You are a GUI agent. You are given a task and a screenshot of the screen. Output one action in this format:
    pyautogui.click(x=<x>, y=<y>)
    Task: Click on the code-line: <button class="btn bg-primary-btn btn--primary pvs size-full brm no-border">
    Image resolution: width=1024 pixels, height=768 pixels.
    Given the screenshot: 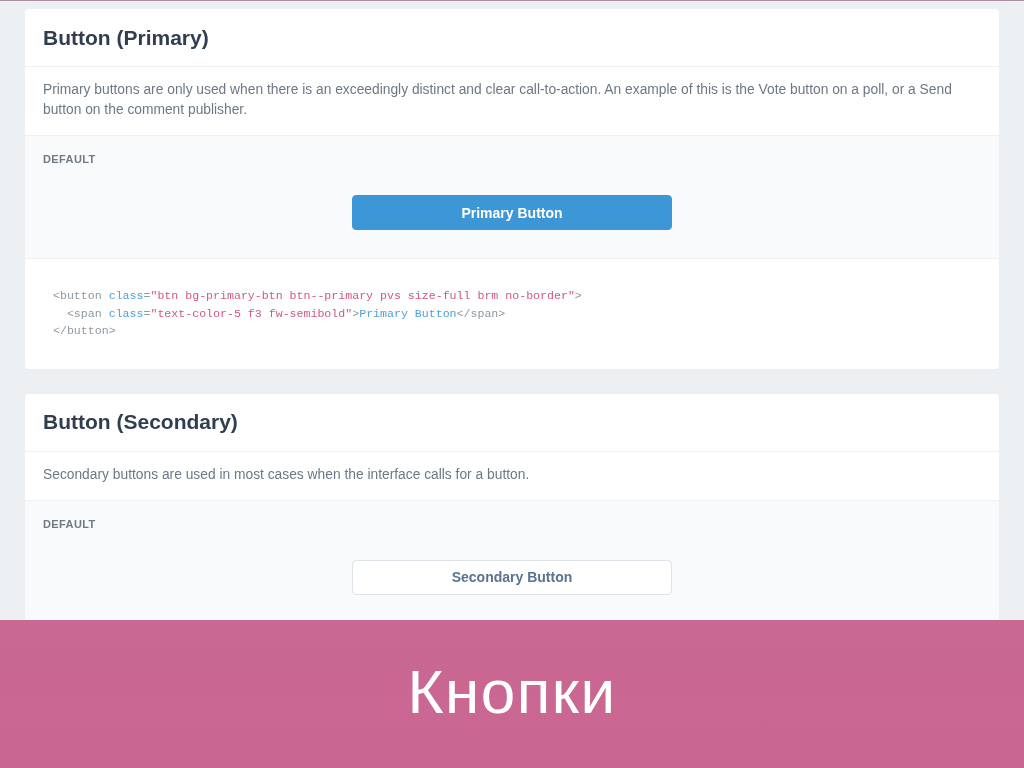 What is the action you would take?
    pyautogui.click(x=317, y=296)
    